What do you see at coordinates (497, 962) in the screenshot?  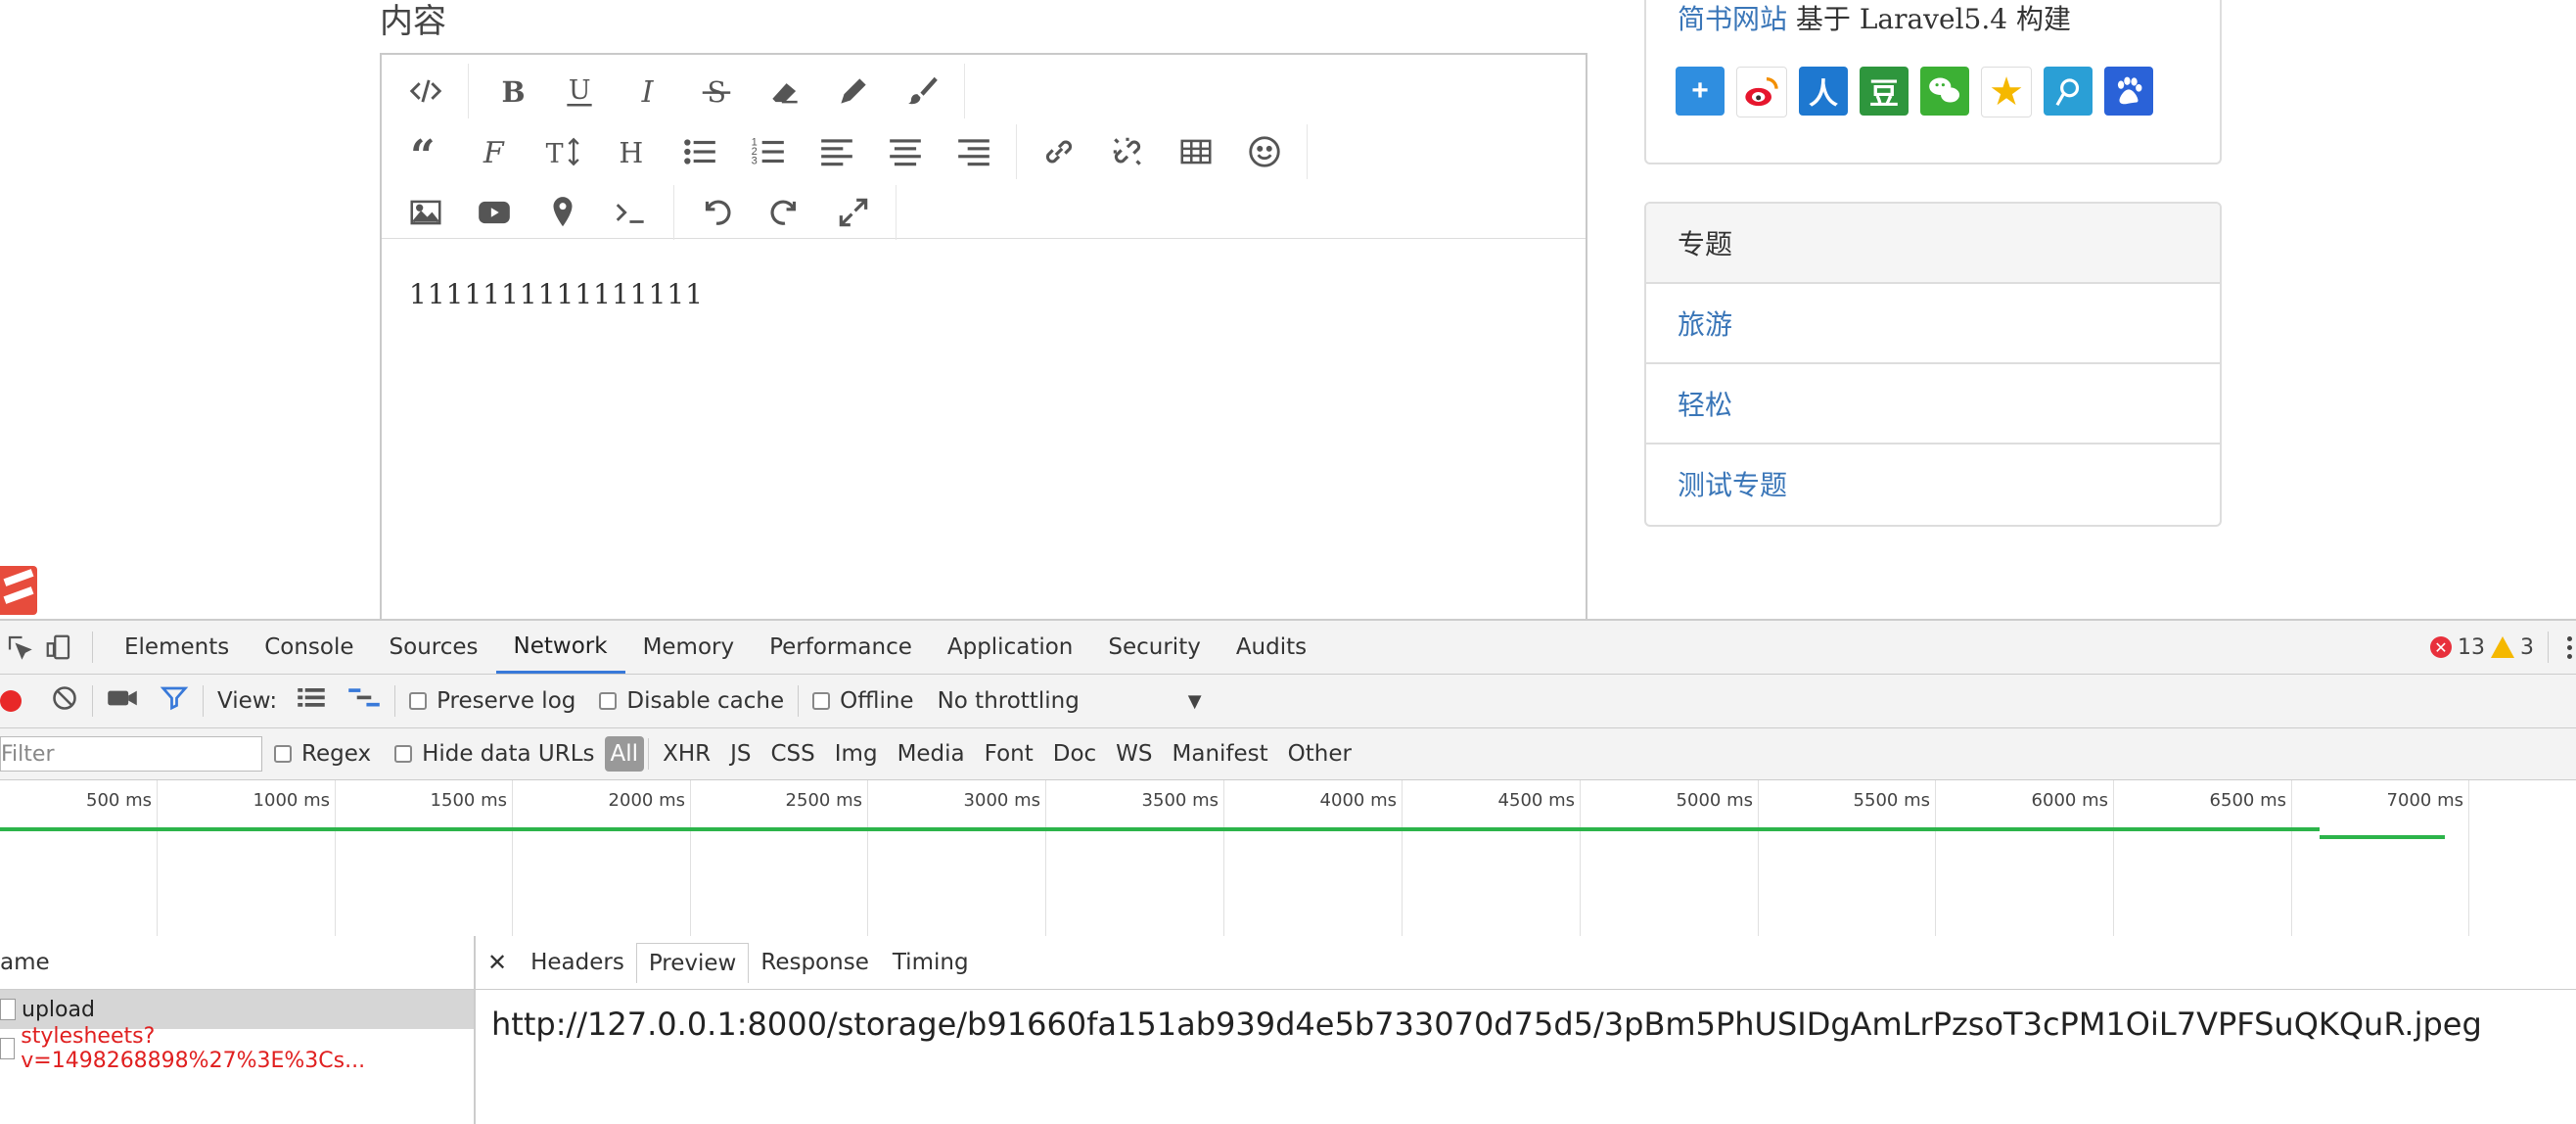 I see `close-icon: ✕` at bounding box center [497, 962].